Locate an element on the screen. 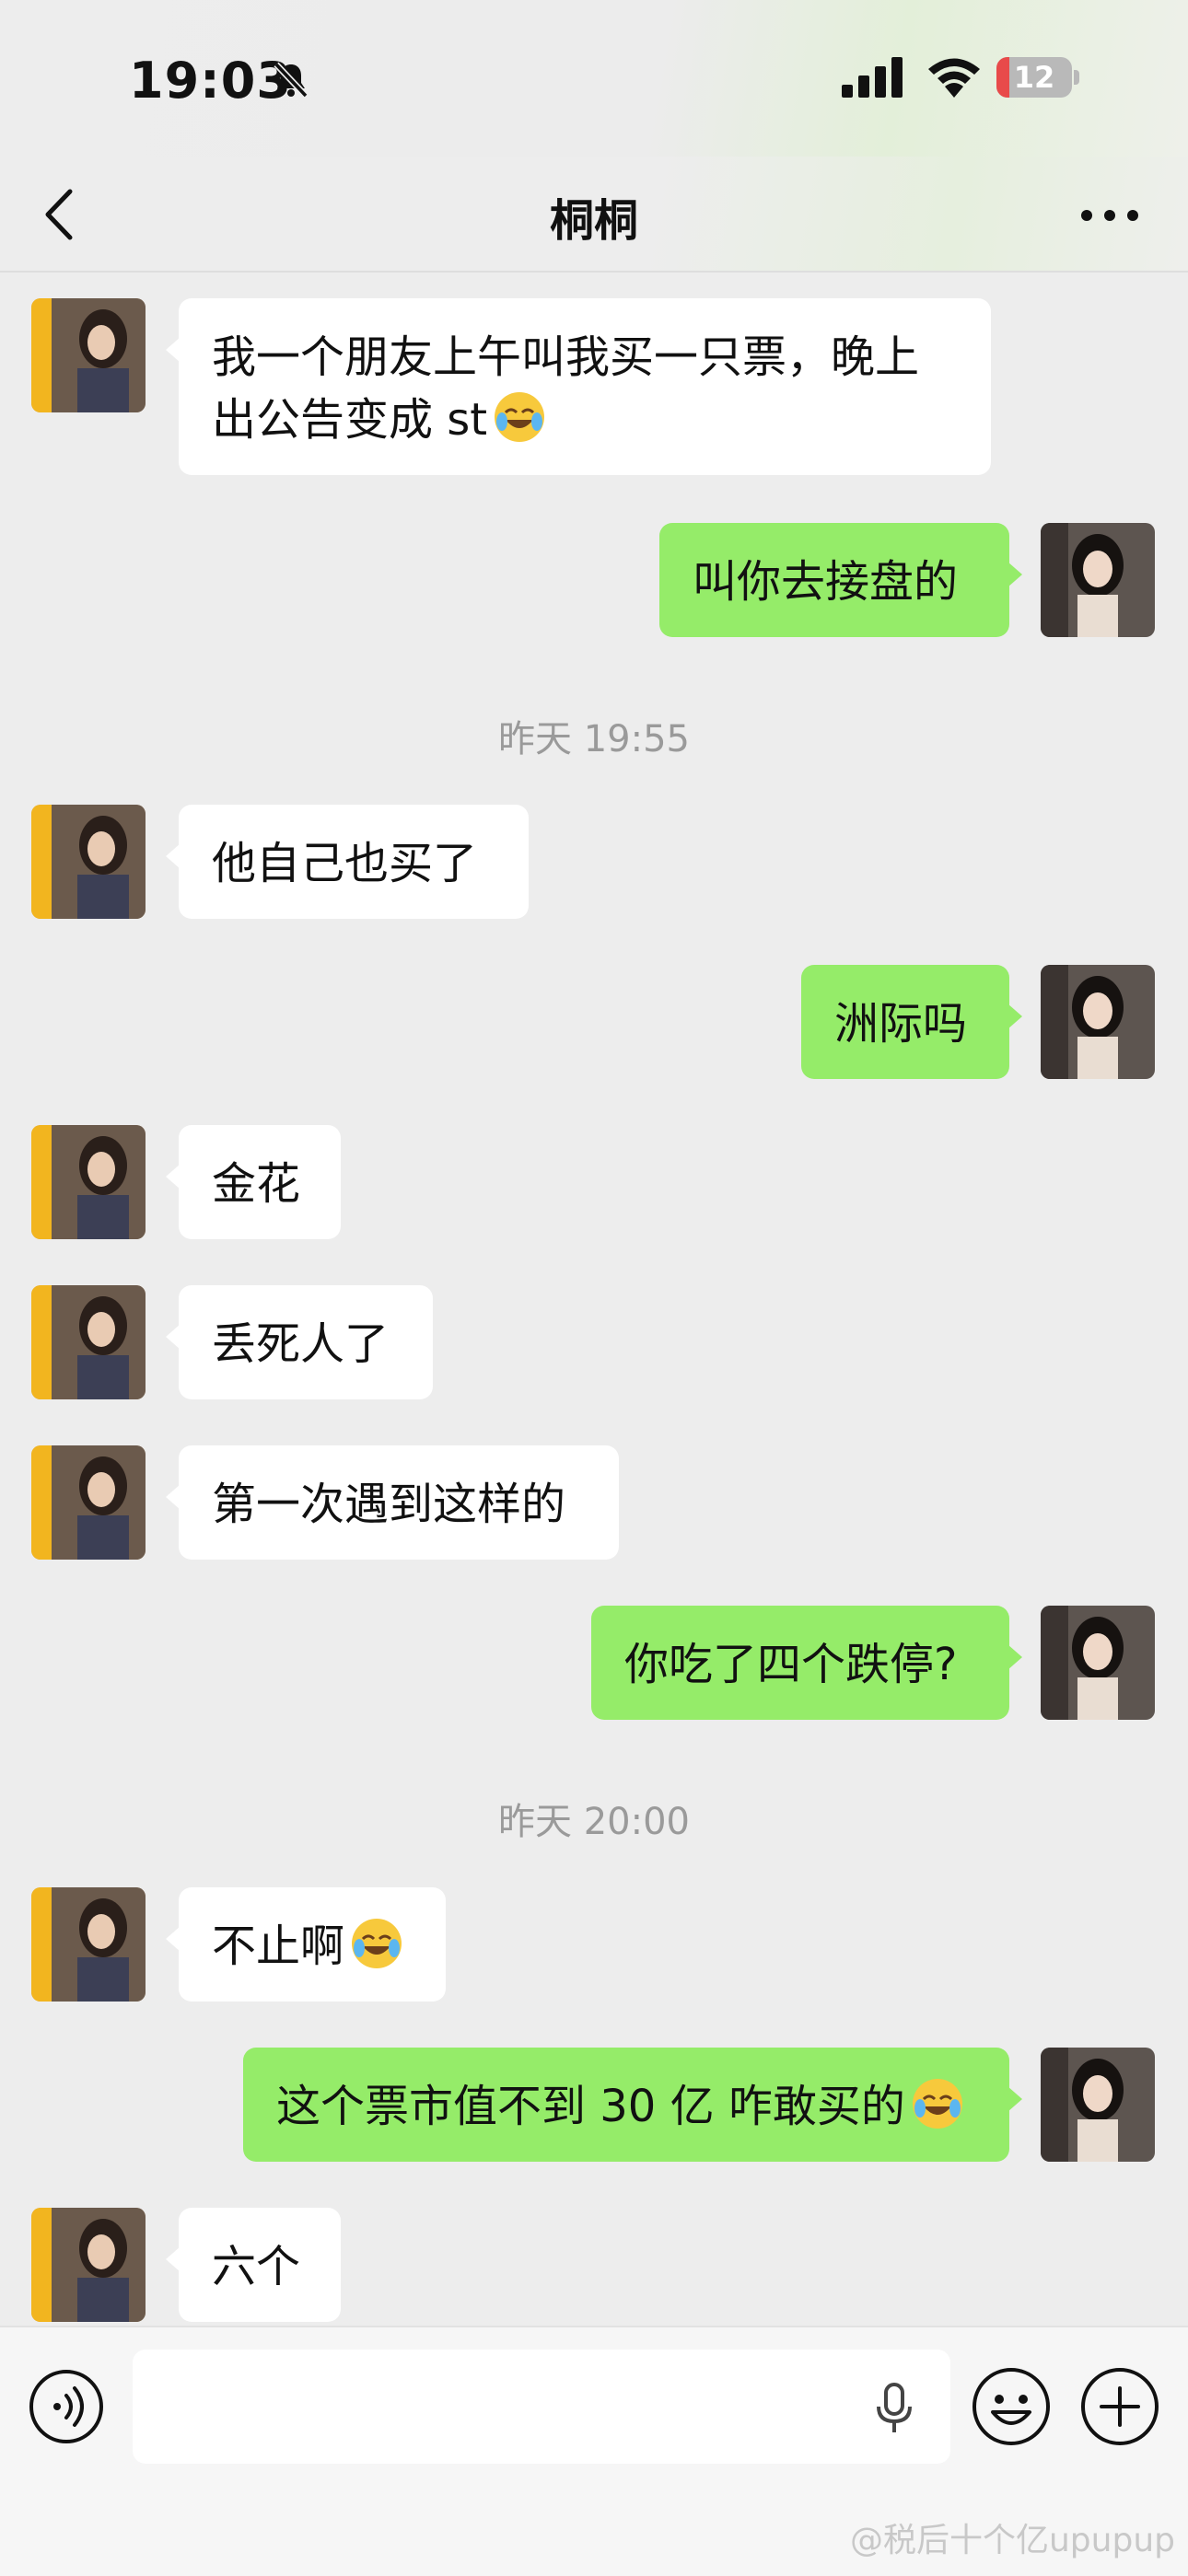 The image size is (1188, 2576). message-bubble-incoming: 丢死人了 is located at coordinates (299, 1342).